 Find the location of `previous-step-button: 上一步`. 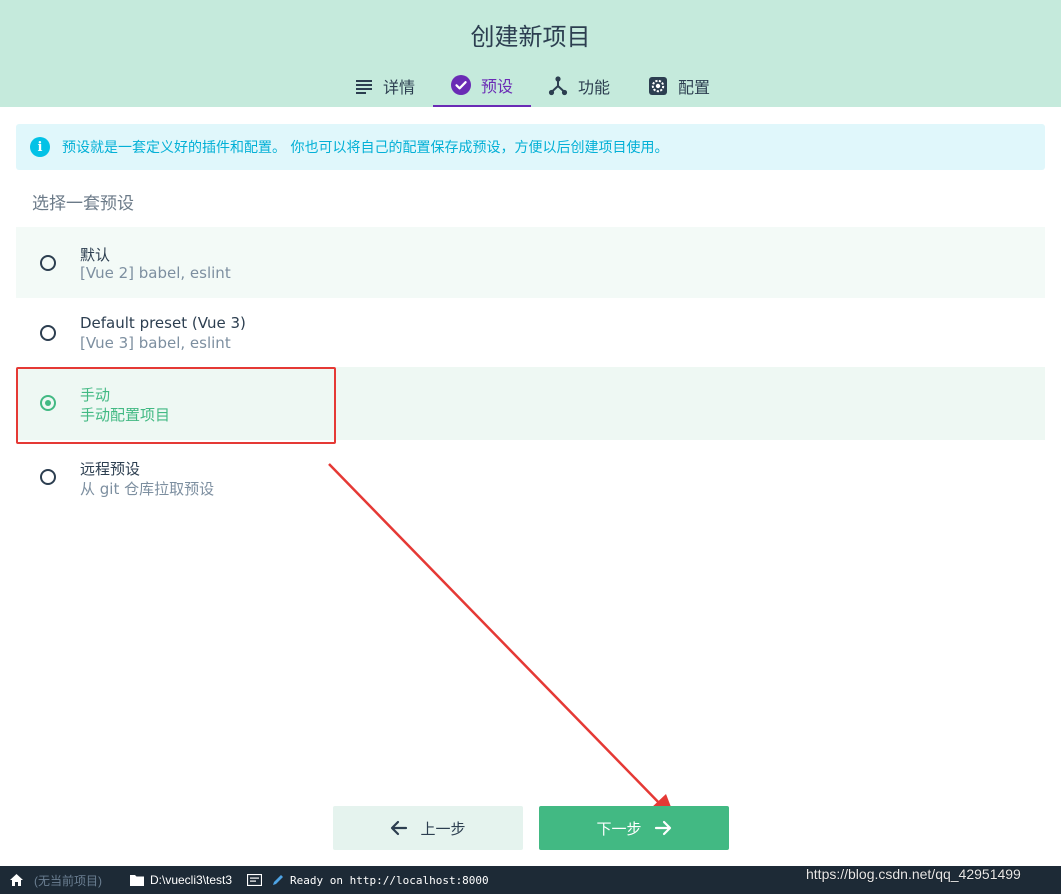

previous-step-button: 上一步 is located at coordinates (428, 828).